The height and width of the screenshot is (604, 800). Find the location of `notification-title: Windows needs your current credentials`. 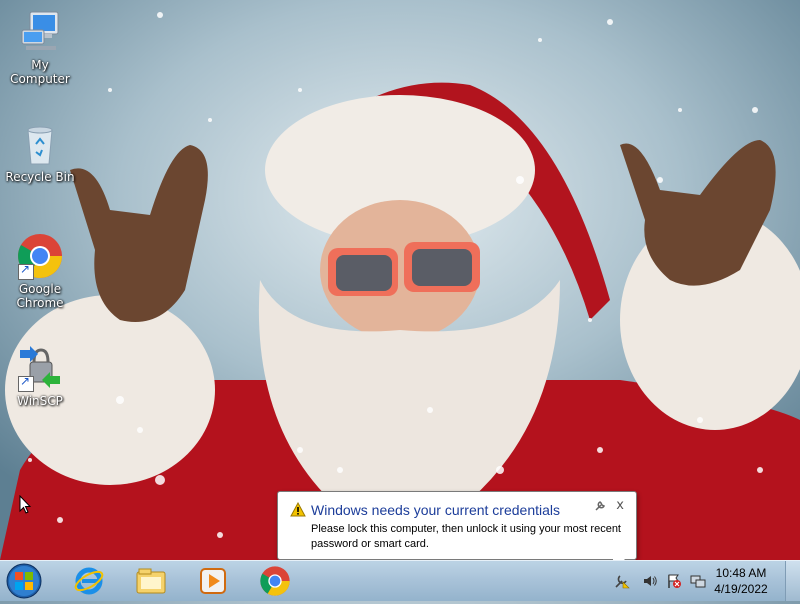

notification-title: Windows needs your current credentials is located at coordinates (436, 510).